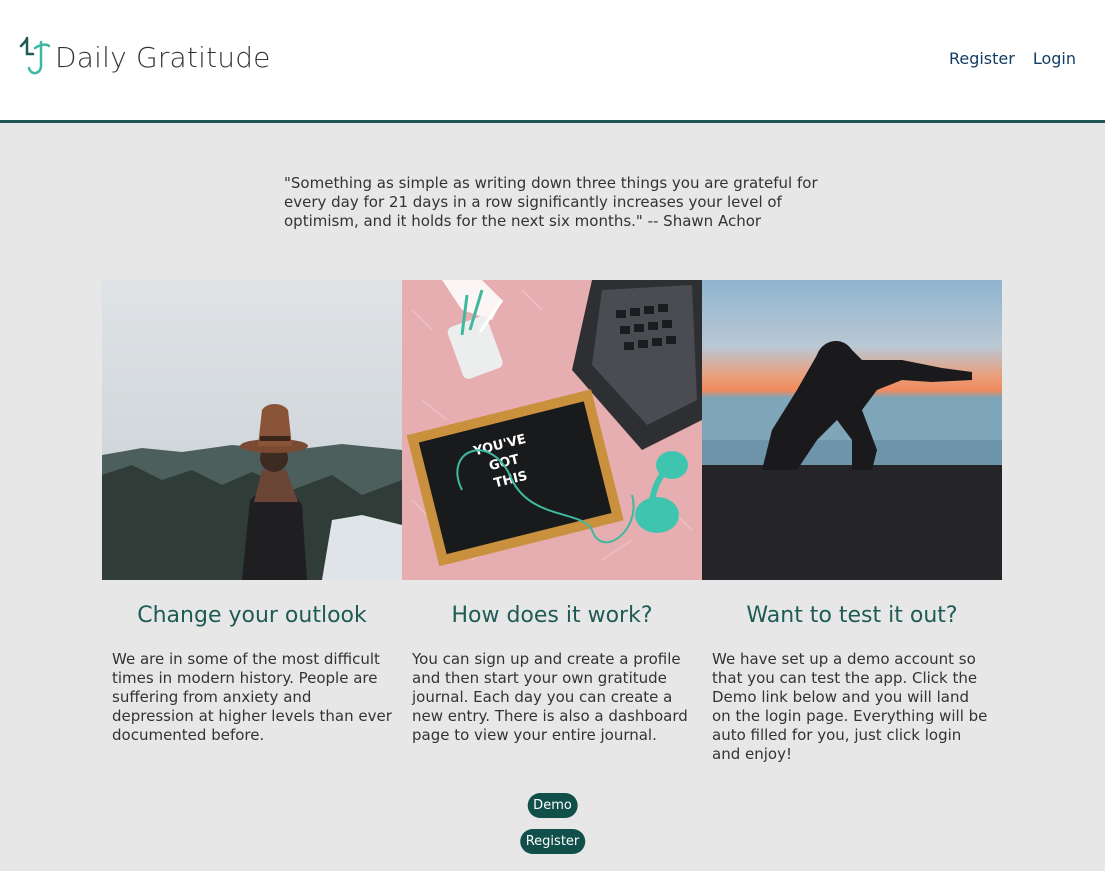 This screenshot has width=1105, height=871. I want to click on demo-button: Demo, so click(552, 805).